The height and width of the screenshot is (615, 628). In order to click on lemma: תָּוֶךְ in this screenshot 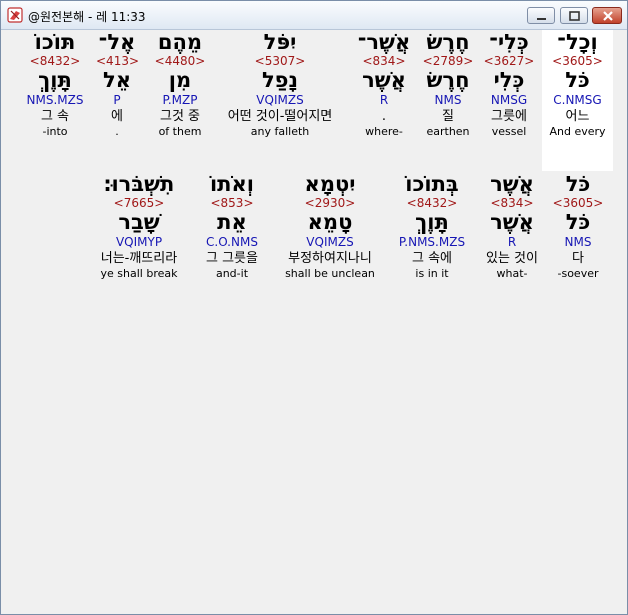, I will do `click(55, 80)`.